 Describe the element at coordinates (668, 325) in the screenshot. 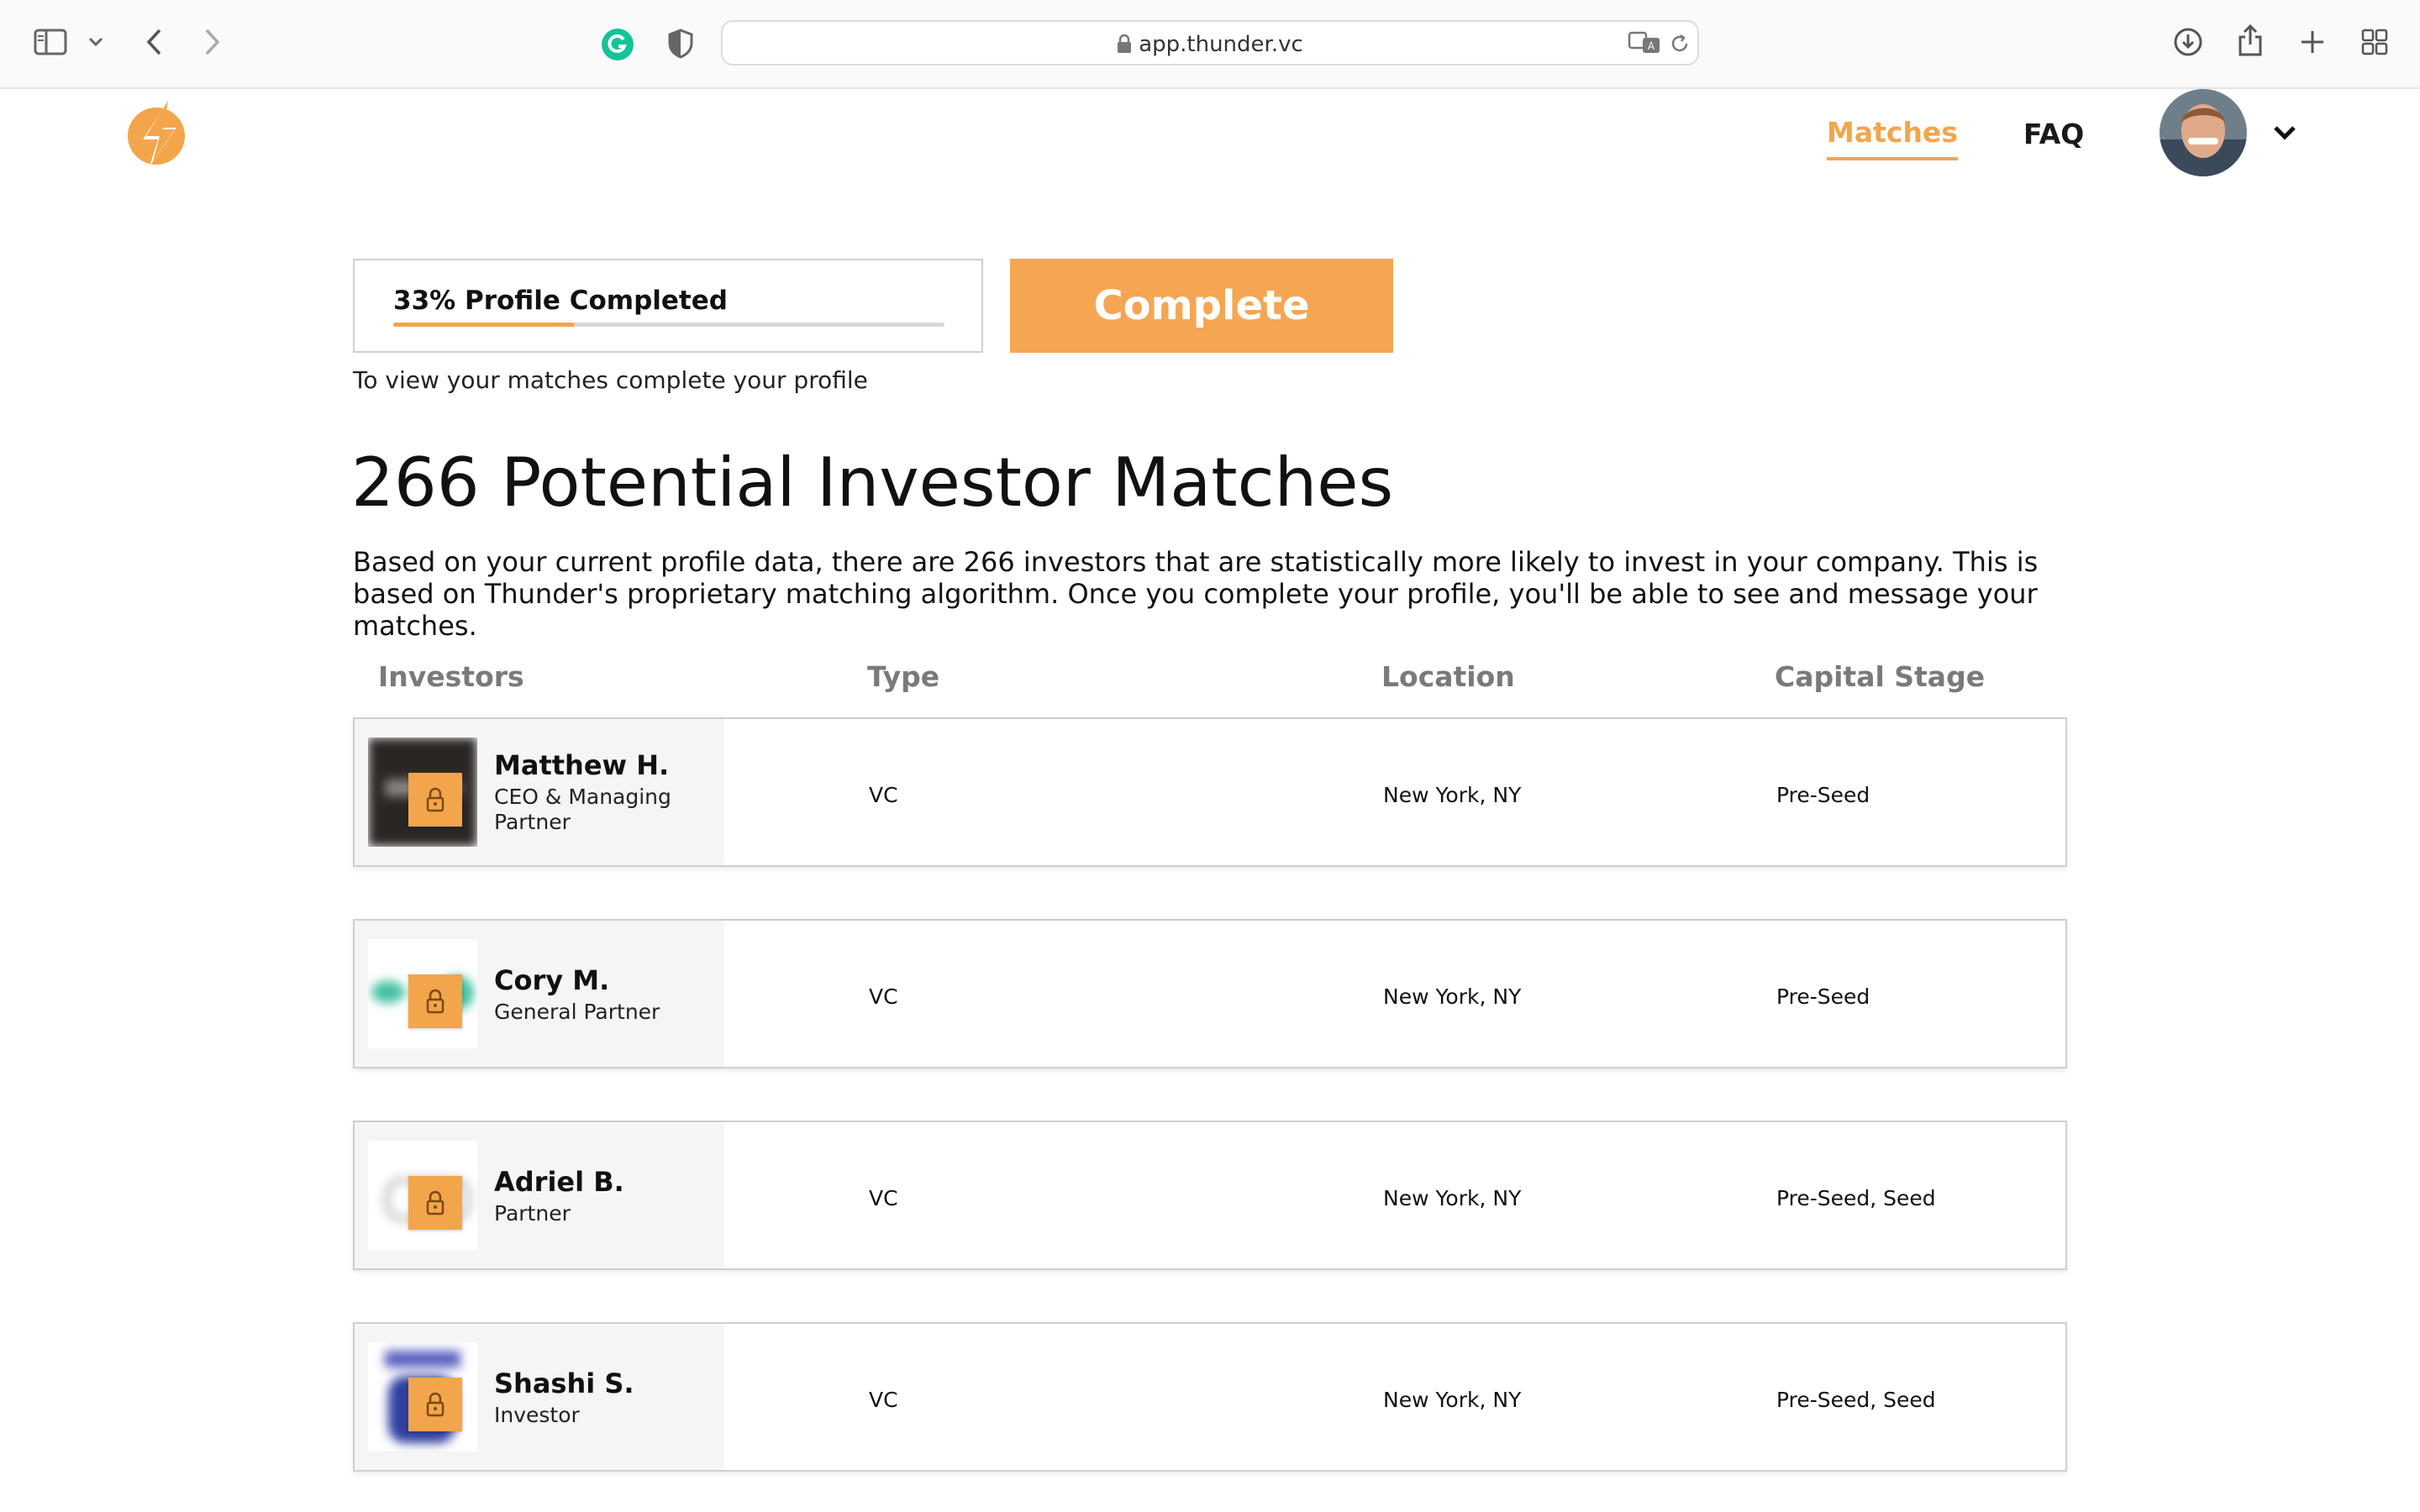

I see `progress-bar` at that location.